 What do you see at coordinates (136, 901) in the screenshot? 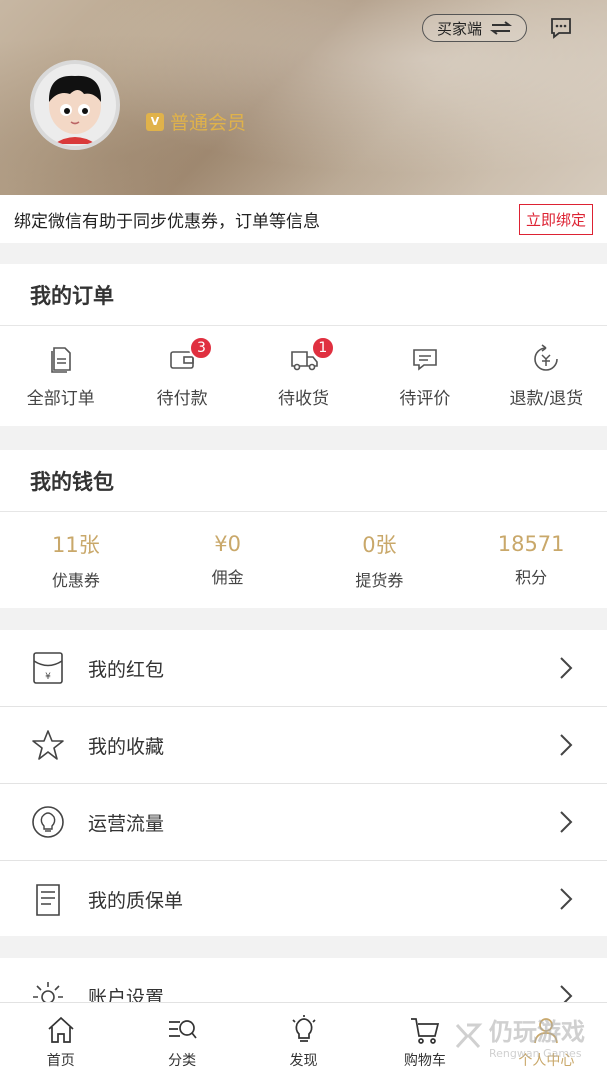
I see `menu-label-warranty: 我的质保单` at bounding box center [136, 901].